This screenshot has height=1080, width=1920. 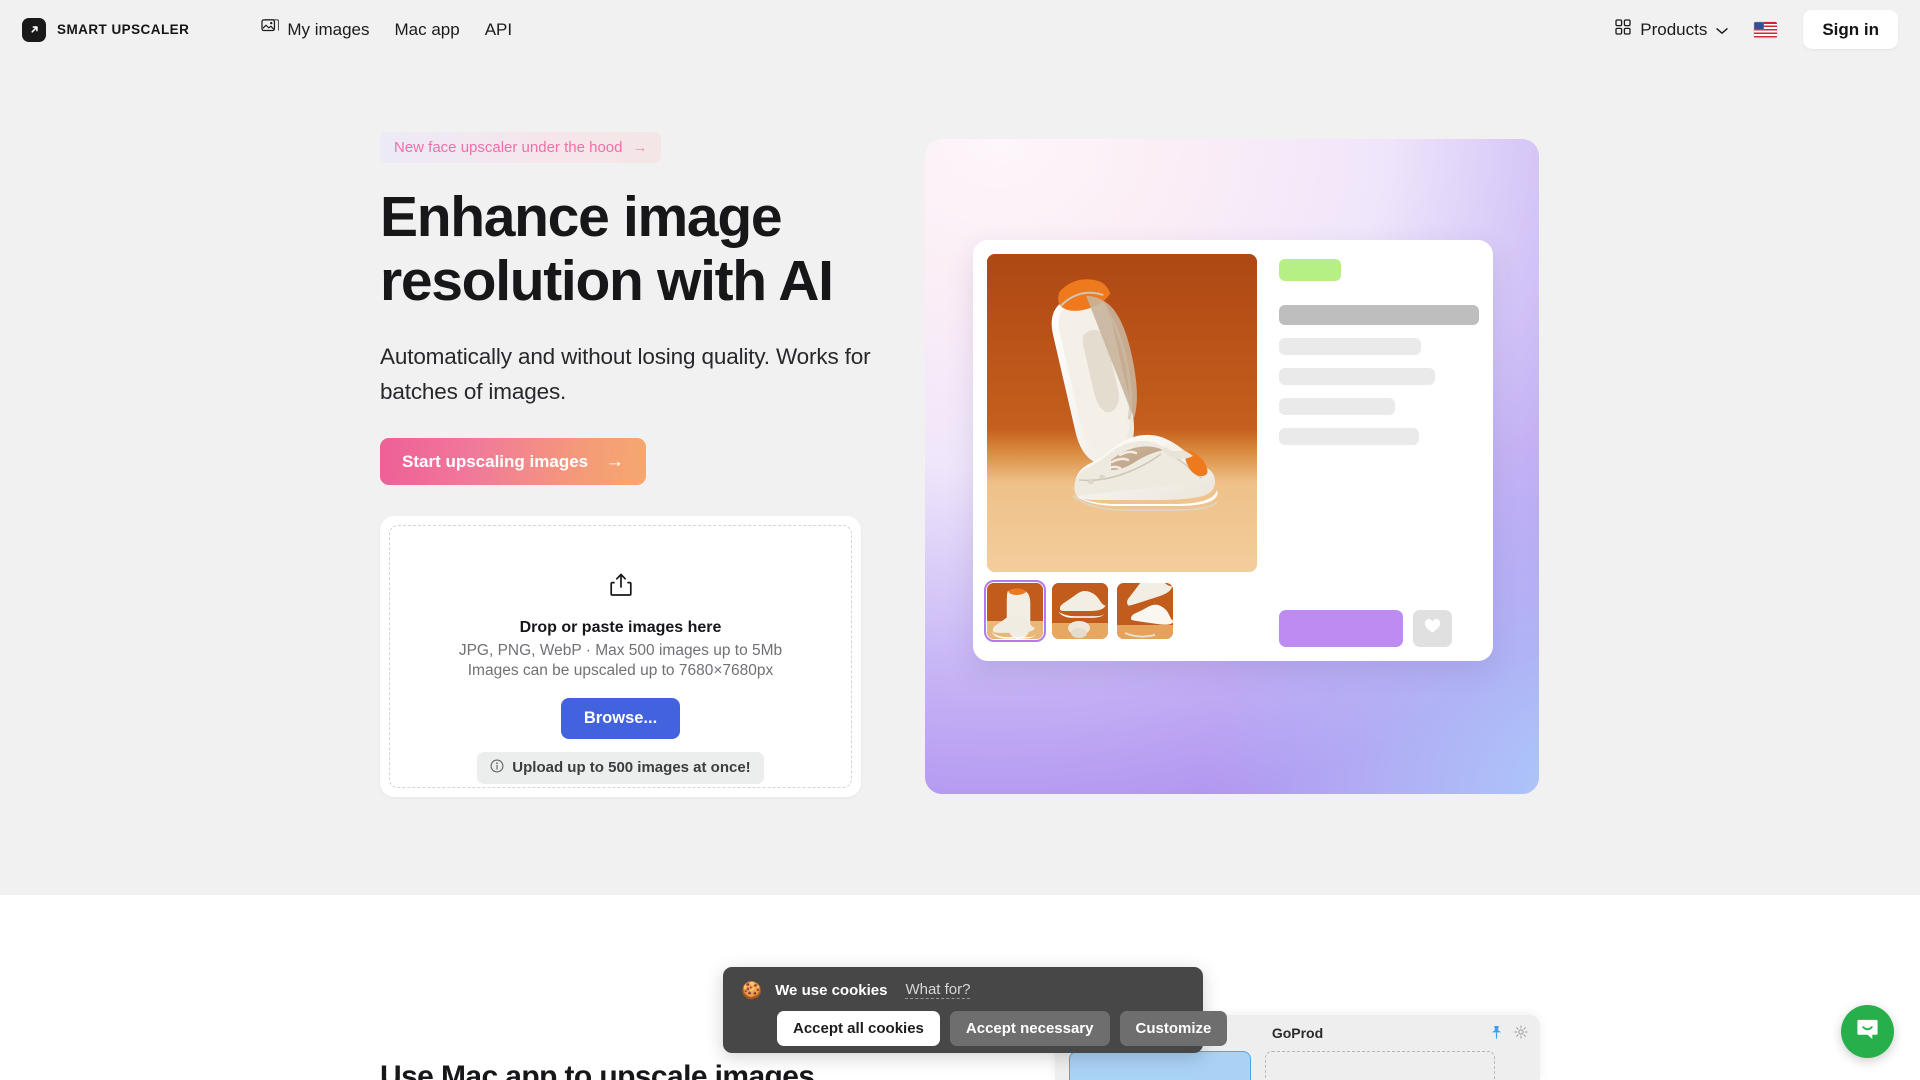 I want to click on mac-selected-panel, so click(x=1160, y=1065).